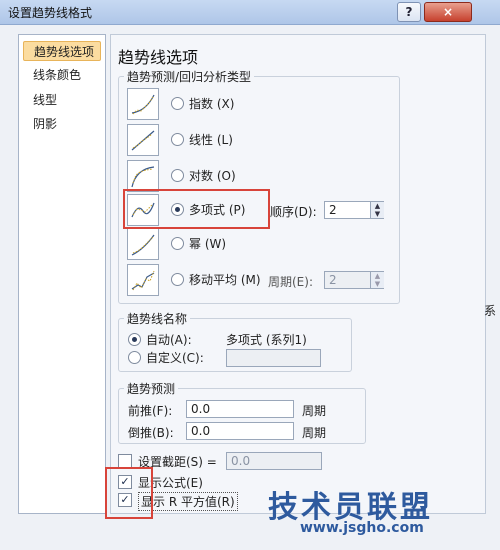 This screenshot has height=550, width=500. Describe the element at coordinates (377, 210) in the screenshot. I see `order-spinner: ▲ ▼` at that location.